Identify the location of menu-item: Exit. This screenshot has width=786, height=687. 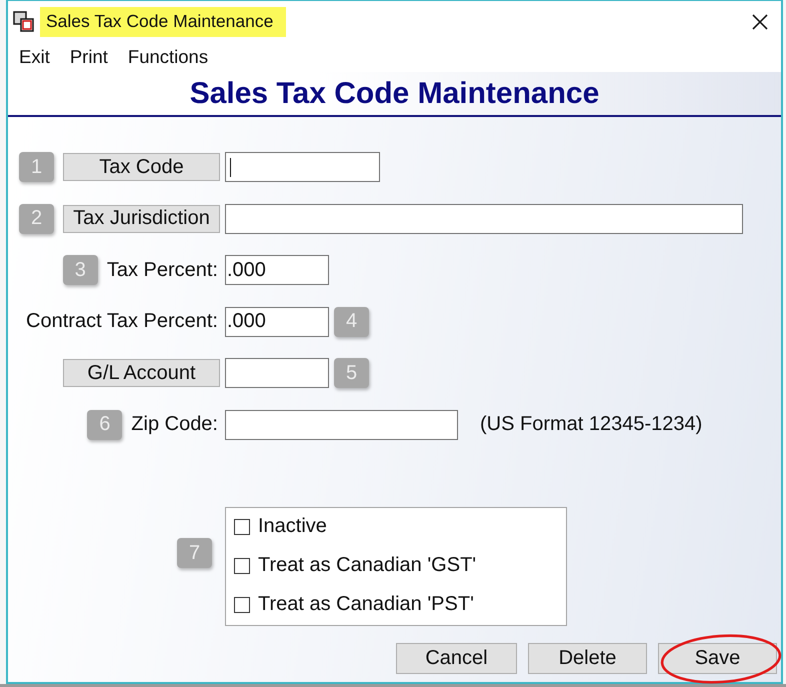
(34, 57).